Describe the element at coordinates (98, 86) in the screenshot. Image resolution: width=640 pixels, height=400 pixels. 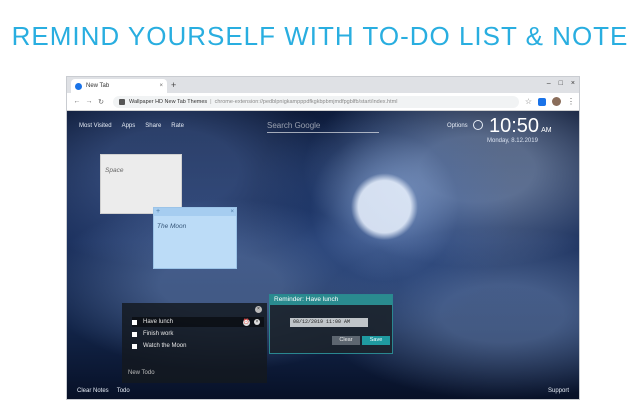
I see `tab-title: New Tab` at that location.